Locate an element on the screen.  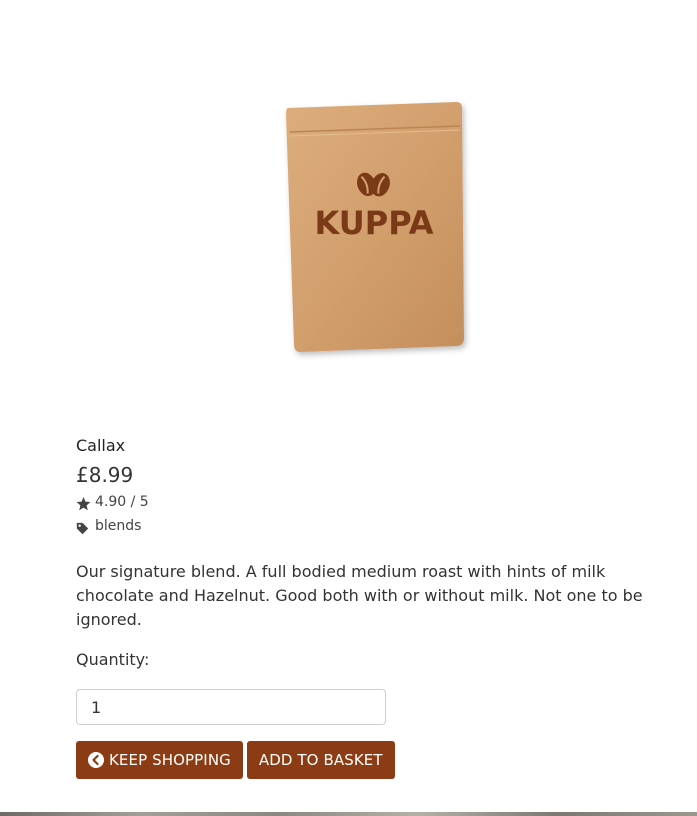
quantity-input is located at coordinates (231, 707).